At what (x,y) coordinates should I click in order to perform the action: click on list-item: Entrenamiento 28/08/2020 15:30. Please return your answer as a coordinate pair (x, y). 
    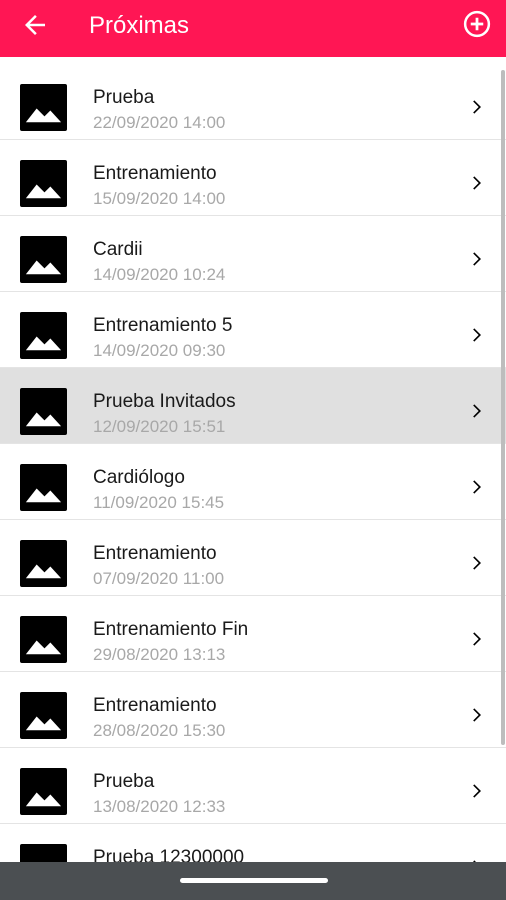
    Looking at the image, I should click on (253, 710).